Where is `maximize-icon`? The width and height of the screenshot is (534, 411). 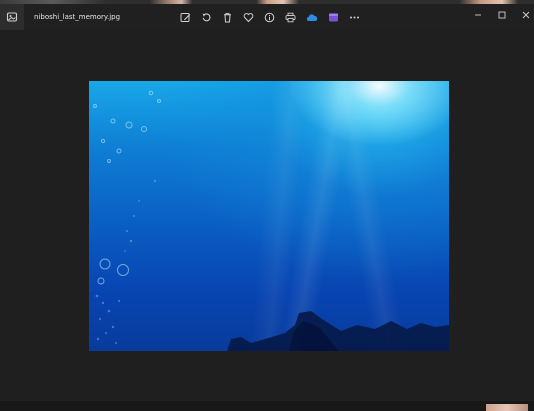
maximize-icon is located at coordinates (502, 15).